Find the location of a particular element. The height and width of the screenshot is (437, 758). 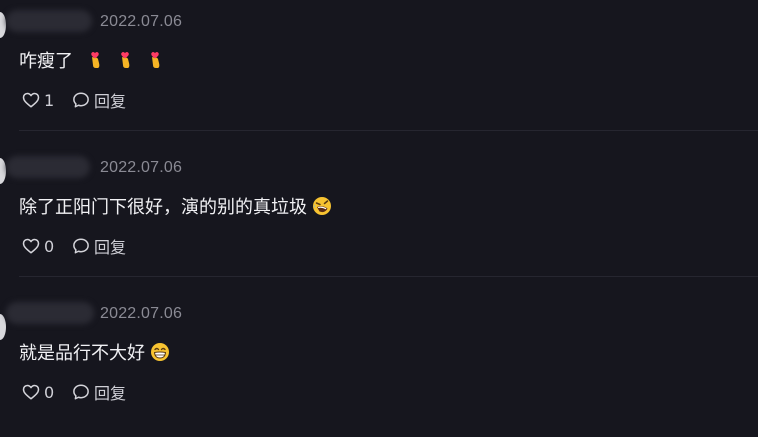

comment-actions: 1 回复 is located at coordinates (74, 100).